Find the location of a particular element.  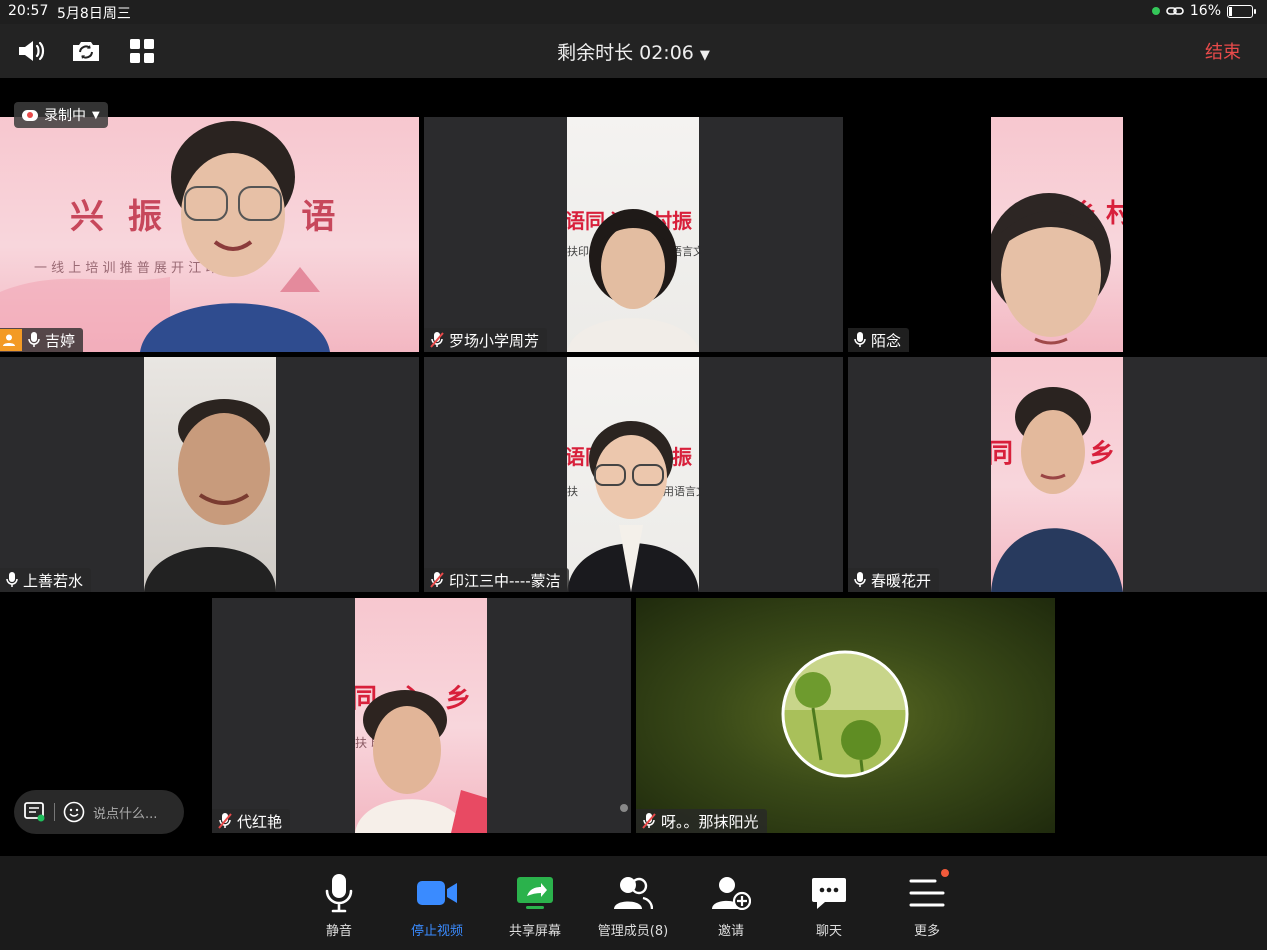

mute-button: 静音 is located at coordinates (339, 905).